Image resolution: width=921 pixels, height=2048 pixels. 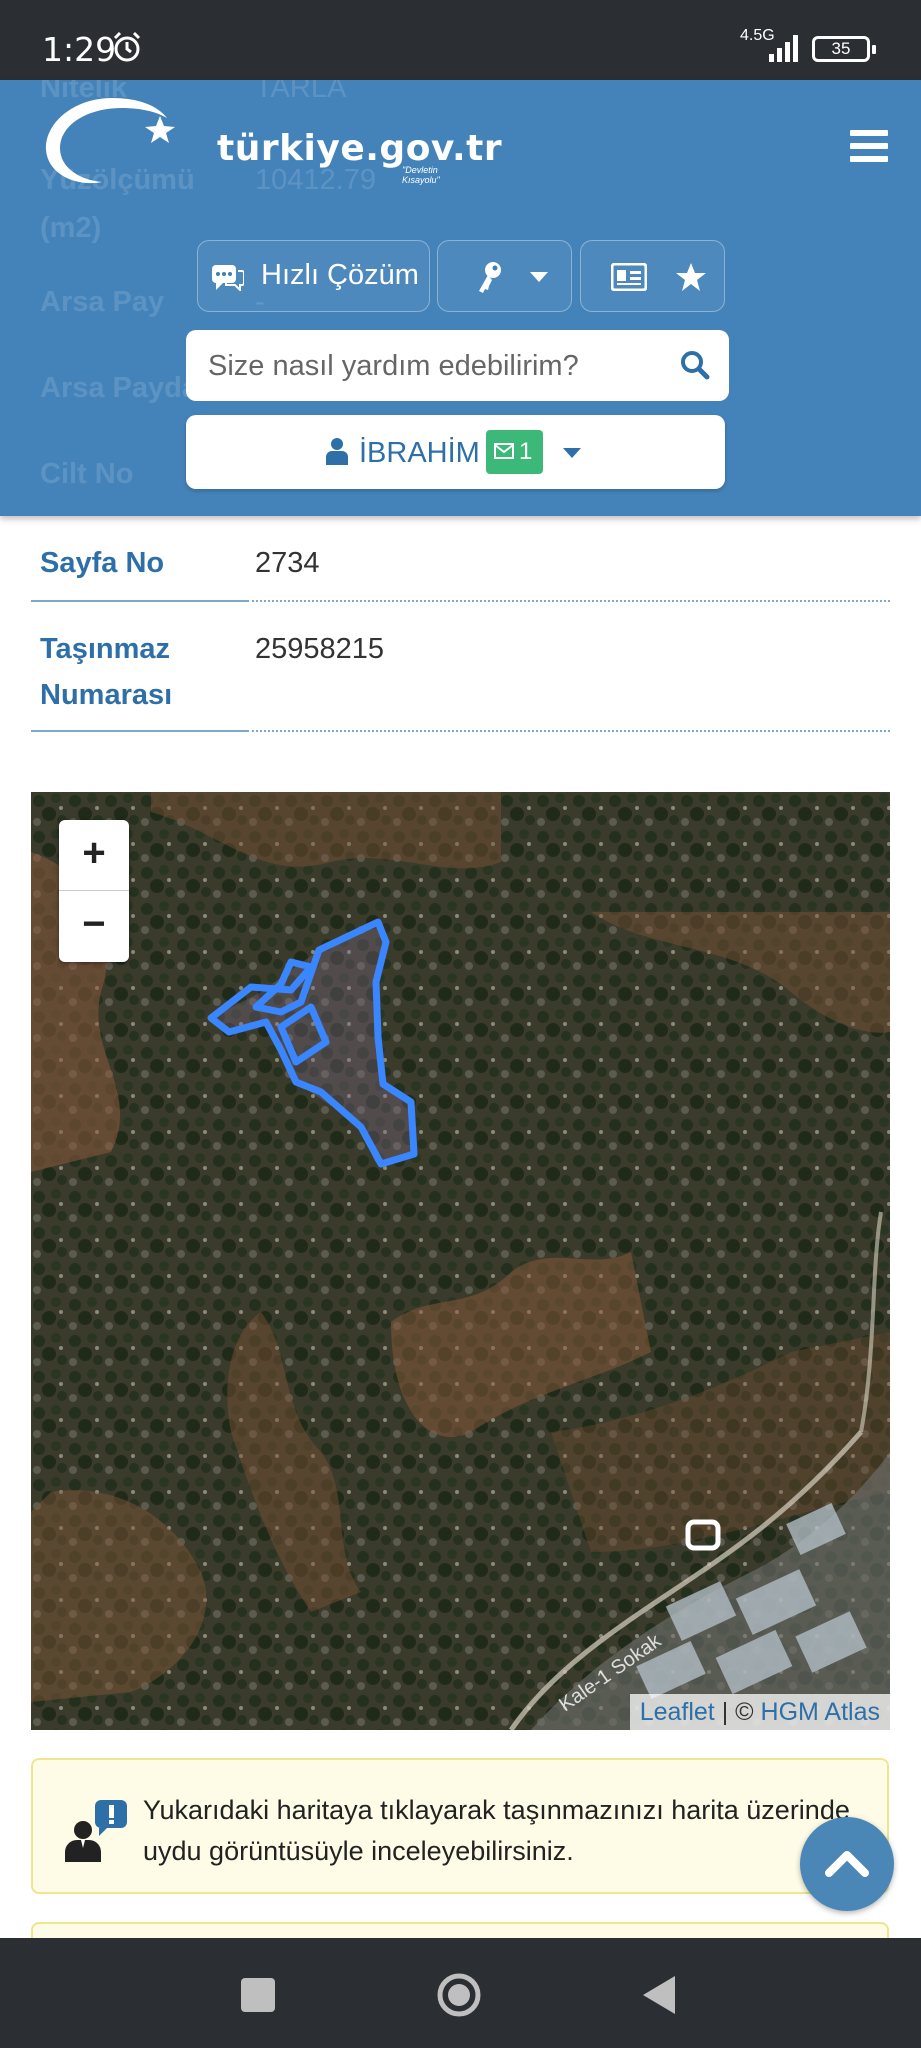 I want to click on hgm-atlas-link: HGM Atlas, so click(x=820, y=1712).